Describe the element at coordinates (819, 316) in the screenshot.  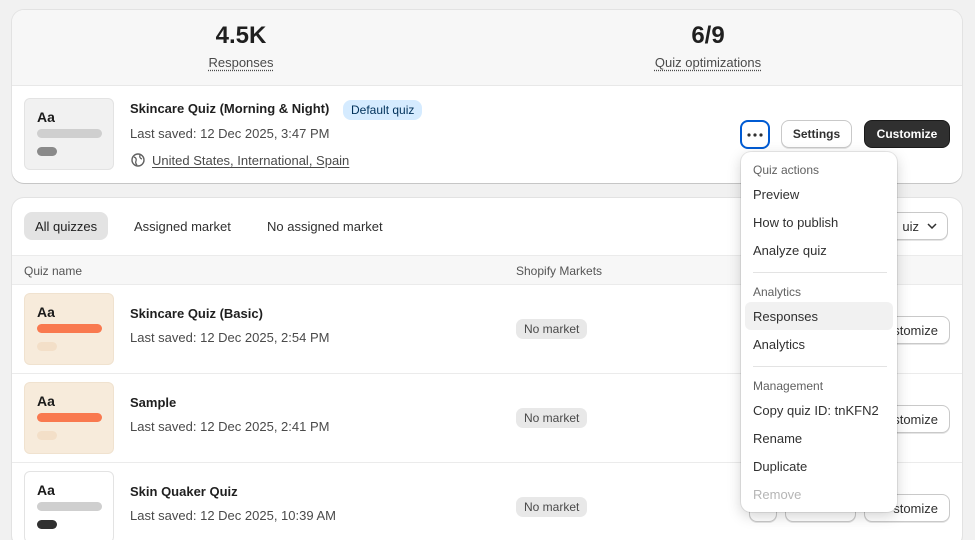
I see `menu-item-responses: Responses` at that location.